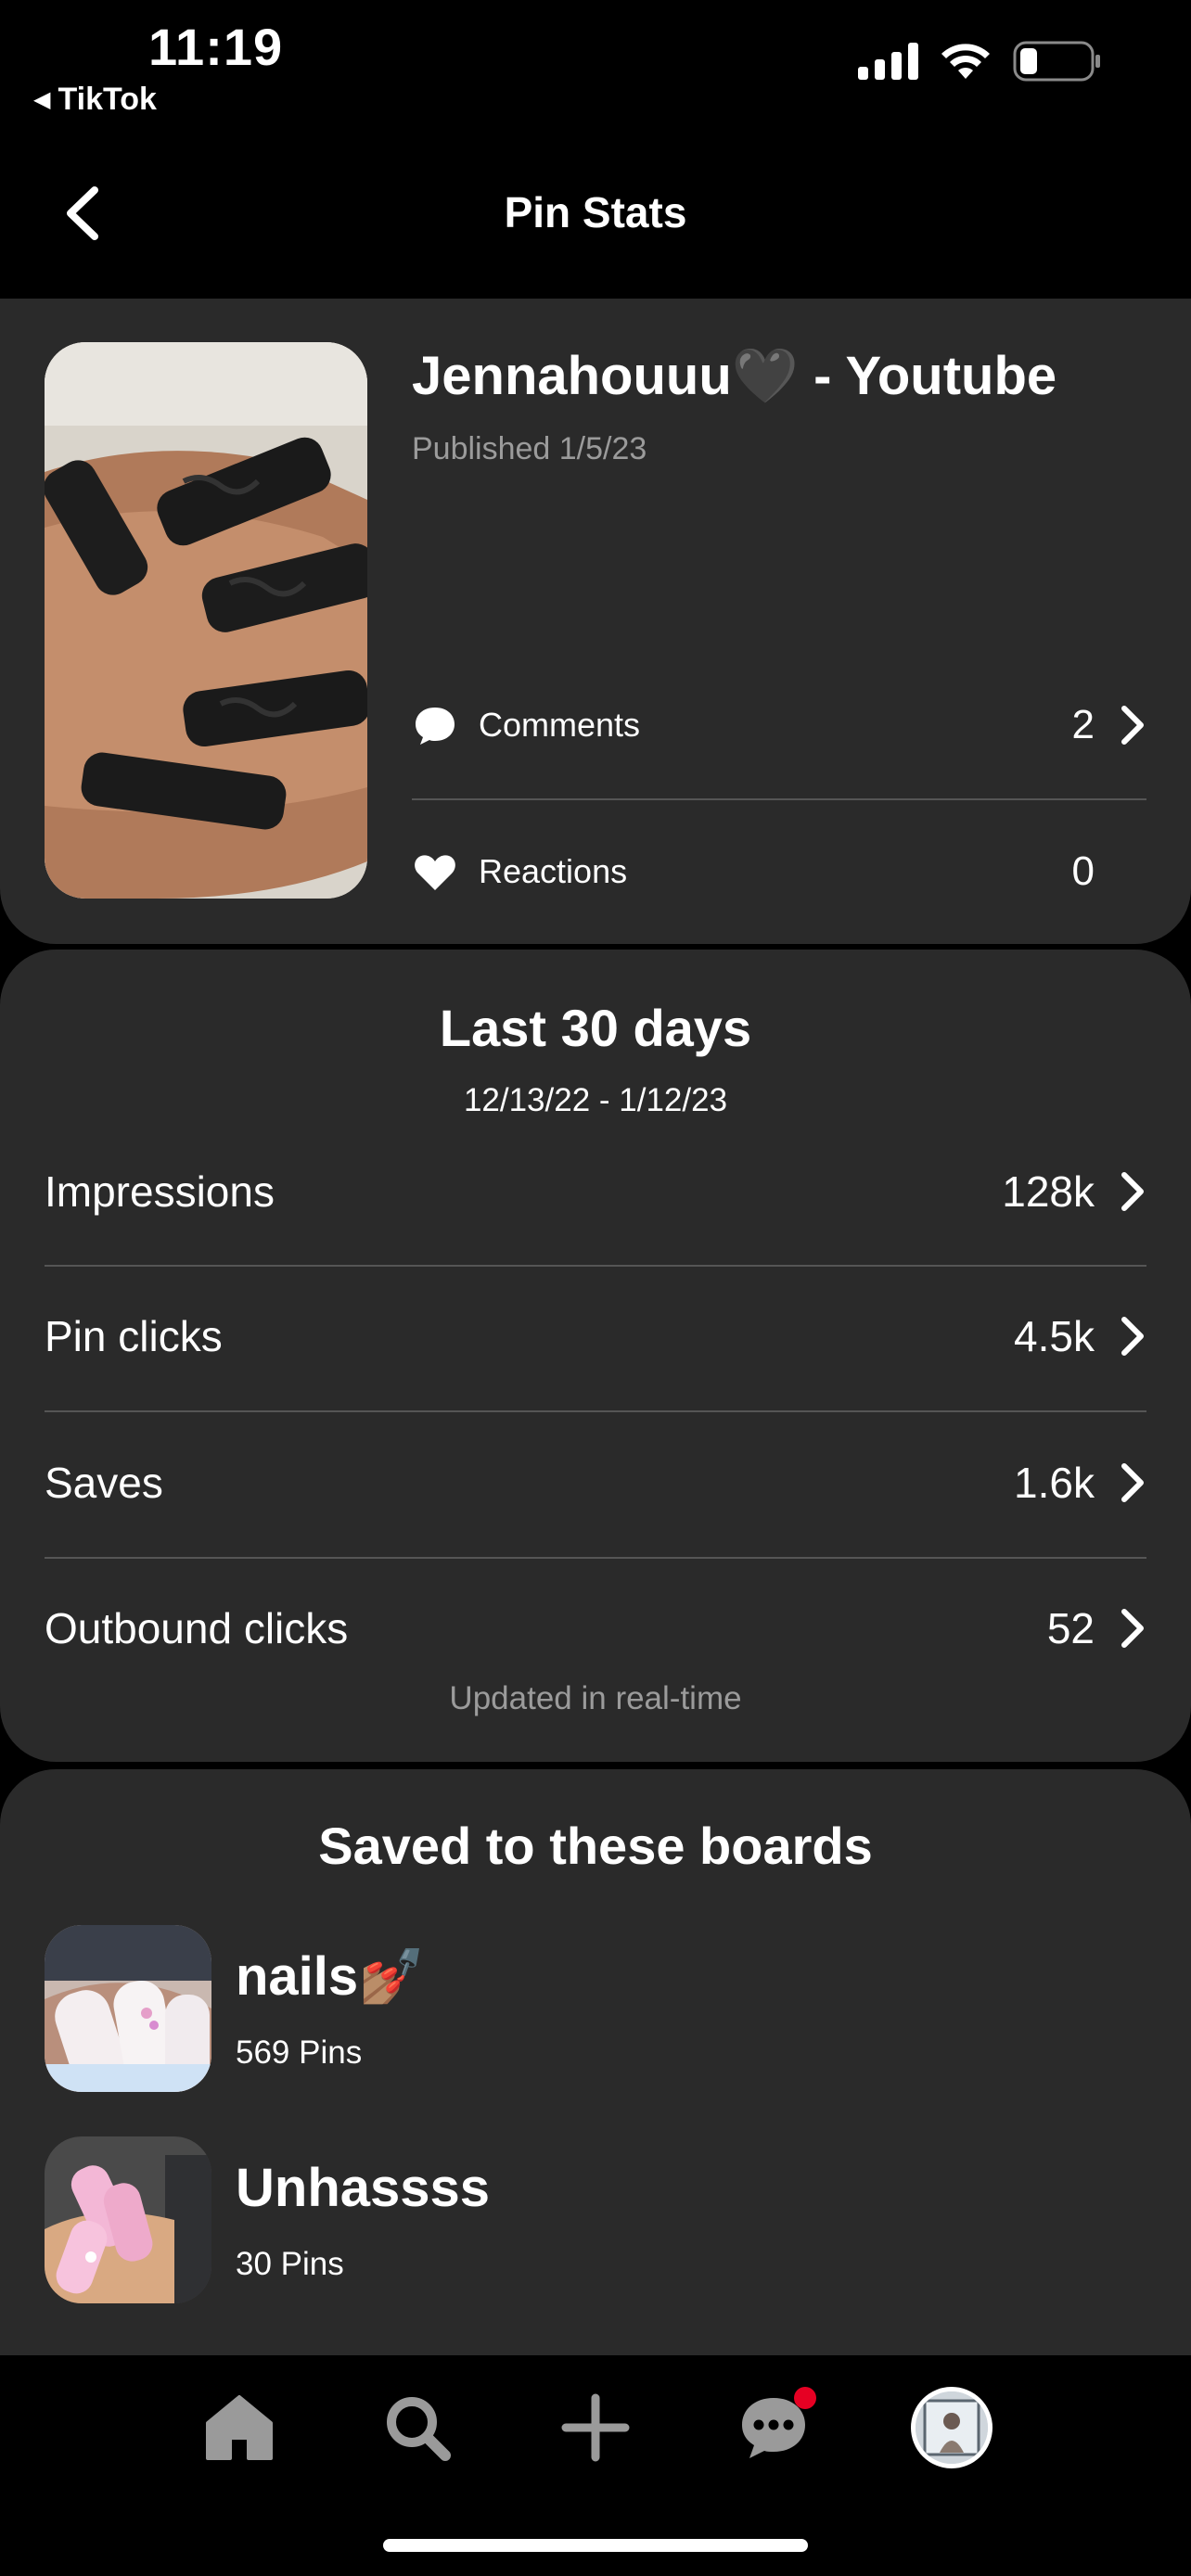 The height and width of the screenshot is (2576, 1191). I want to click on stat-value: 1.6k, so click(1054, 1483).